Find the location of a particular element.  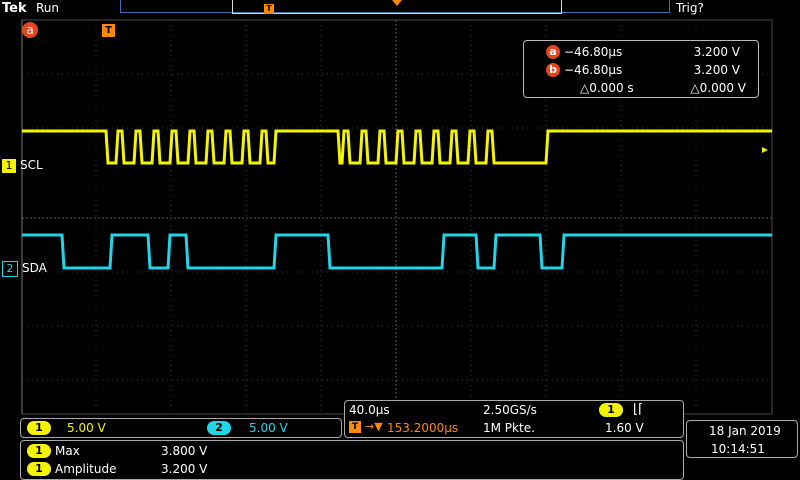

cursor-b-voltage: 3.200 V is located at coordinates (716, 70).